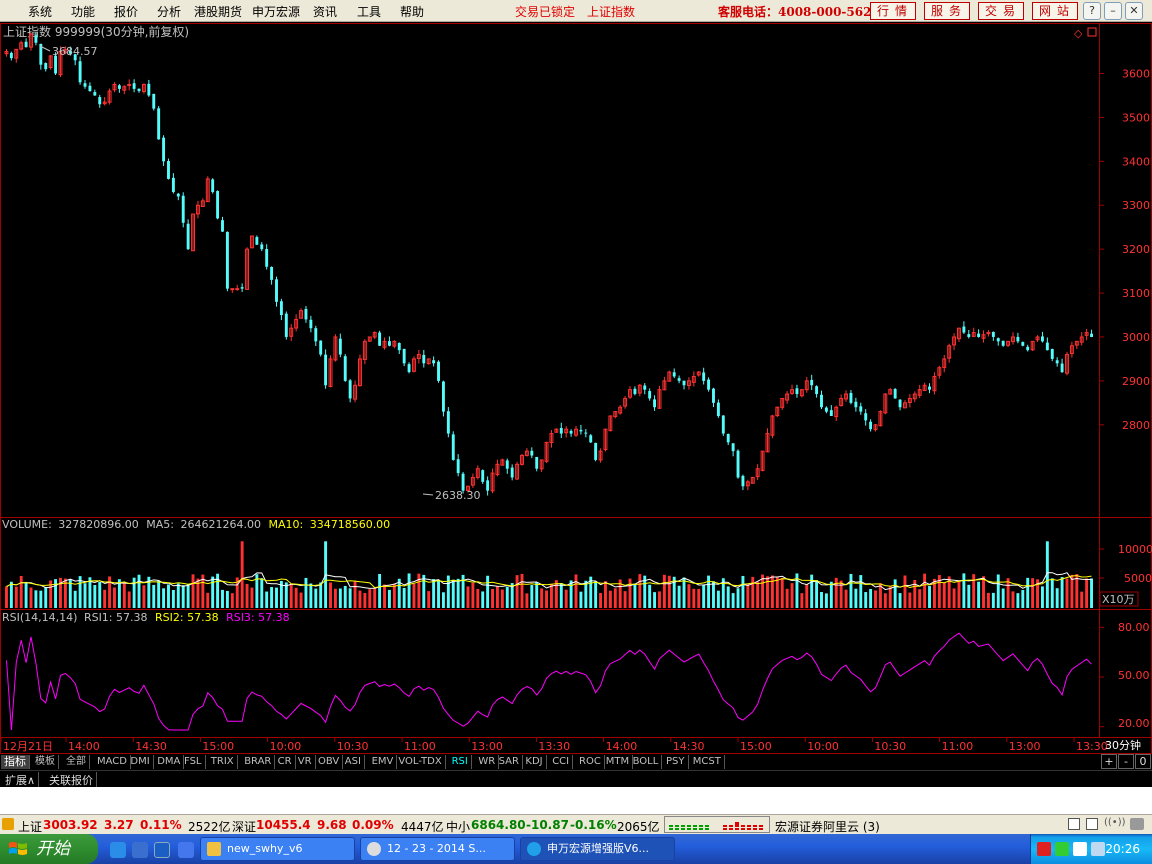  Describe the element at coordinates (893, 11) in the screenshot. I see `quote-button: 行情` at that location.